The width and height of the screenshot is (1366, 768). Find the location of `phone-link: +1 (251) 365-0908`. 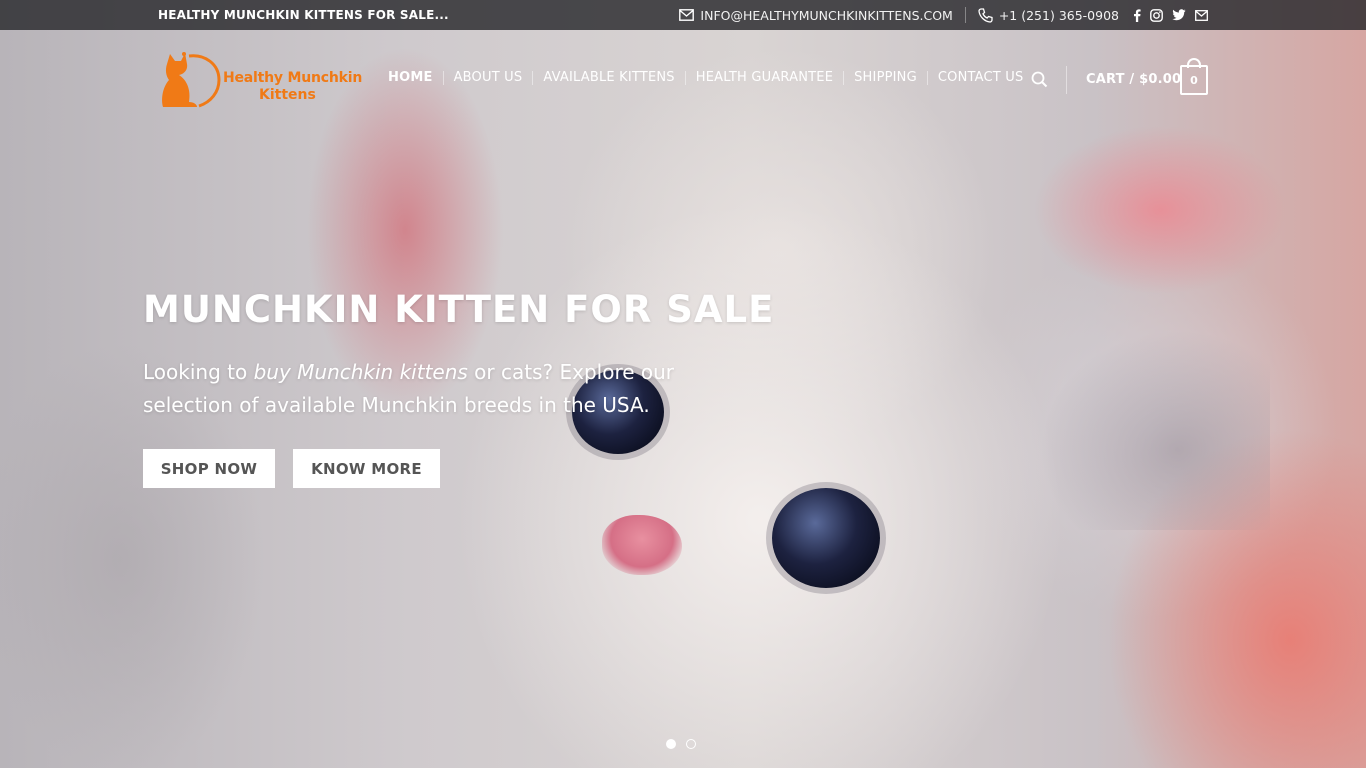

phone-link: +1 (251) 365-0908 is located at coordinates (1048, 15).